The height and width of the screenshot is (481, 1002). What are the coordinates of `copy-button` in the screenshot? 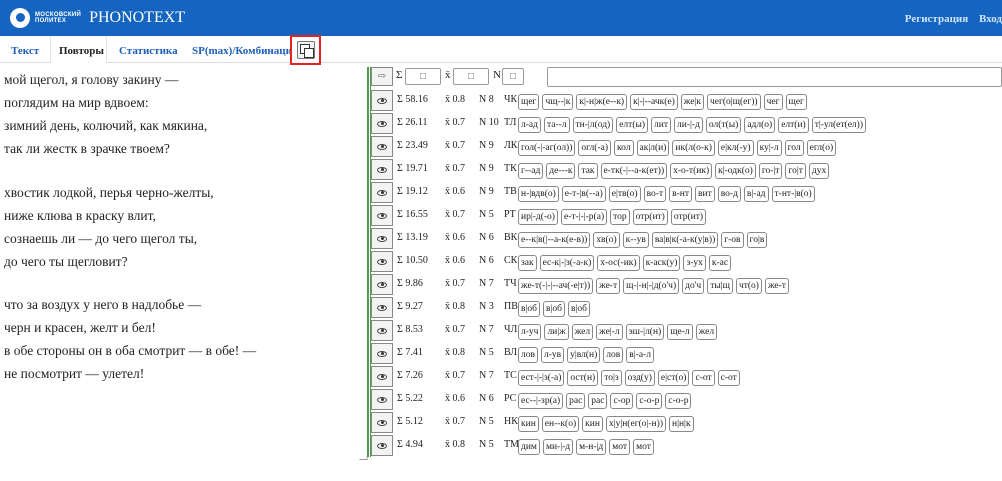 It's located at (305, 50).